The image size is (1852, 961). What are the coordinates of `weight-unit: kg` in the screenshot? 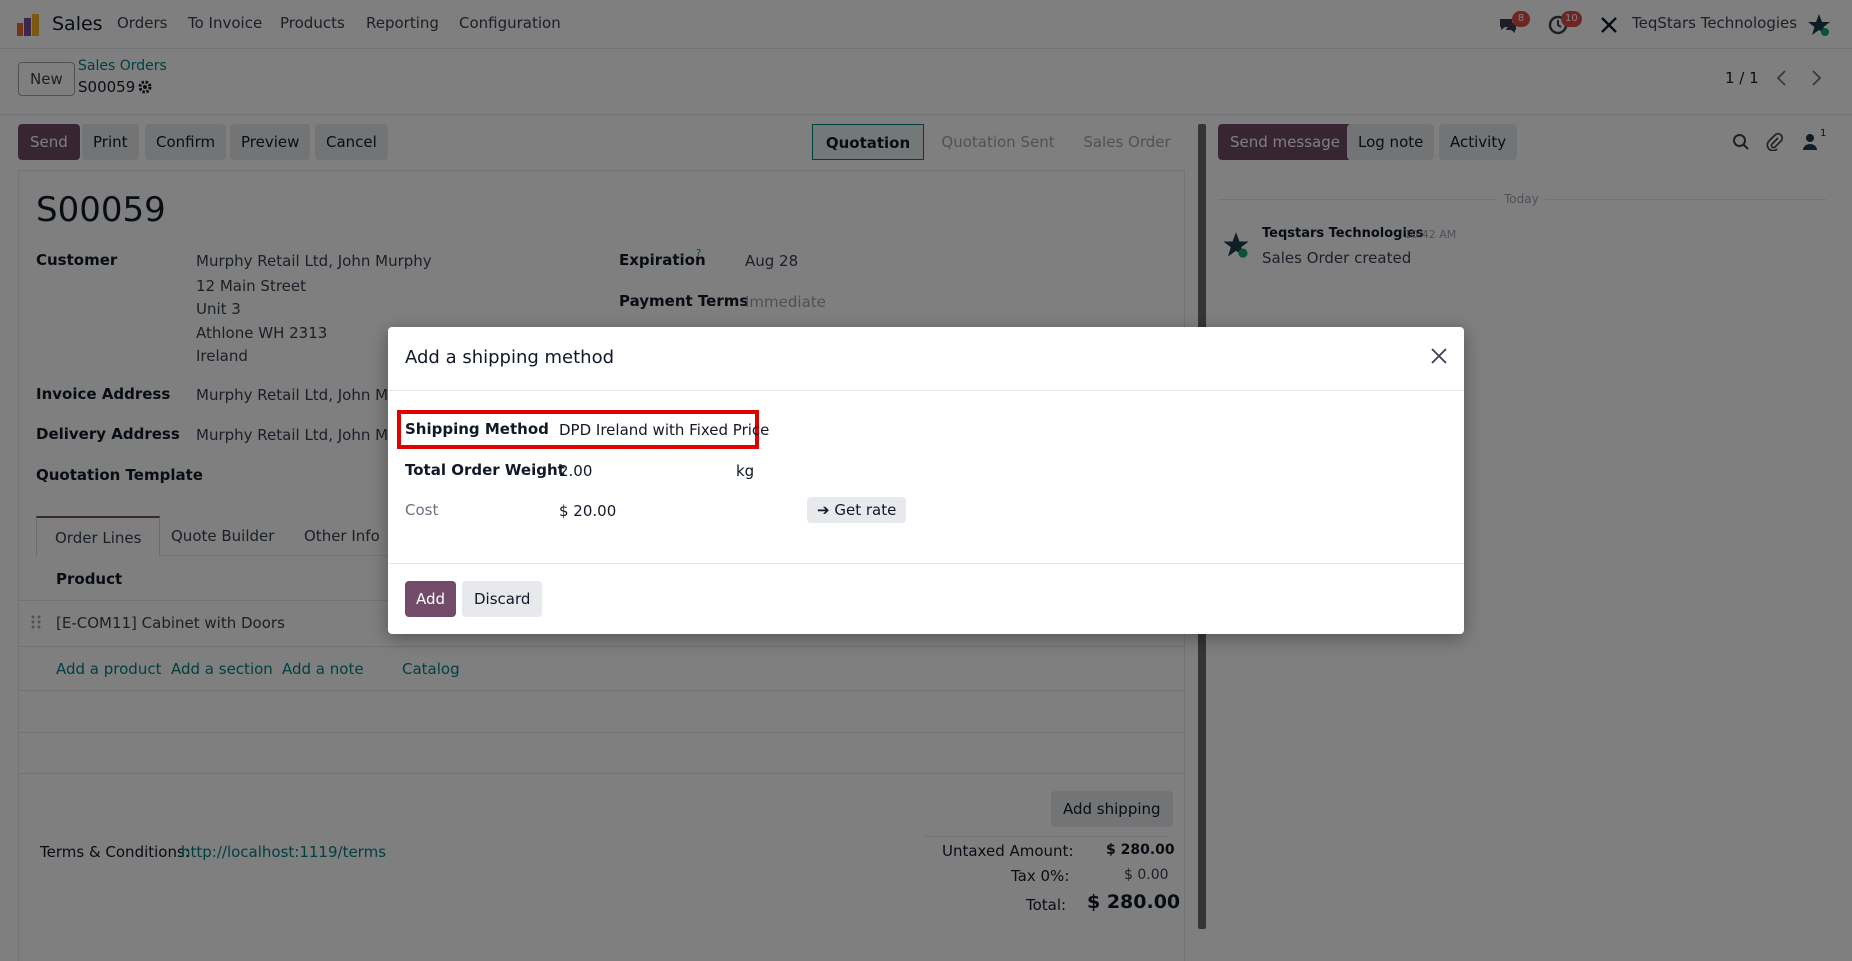 It's located at (745, 471).